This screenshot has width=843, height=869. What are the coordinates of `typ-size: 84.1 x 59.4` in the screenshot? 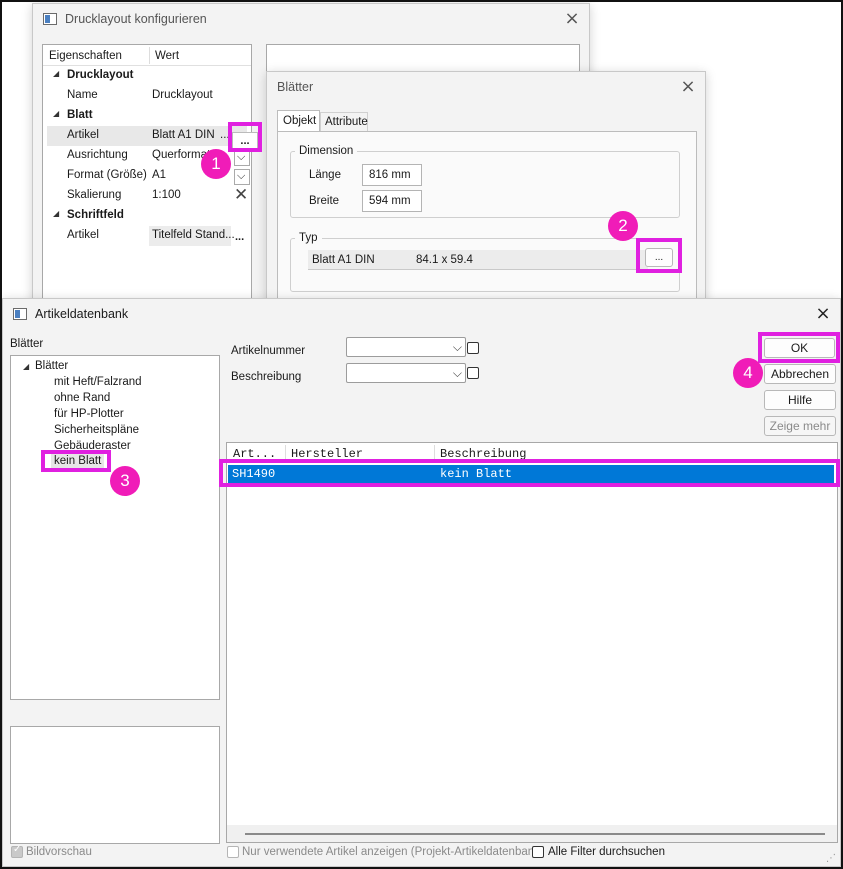 It's located at (444, 260).